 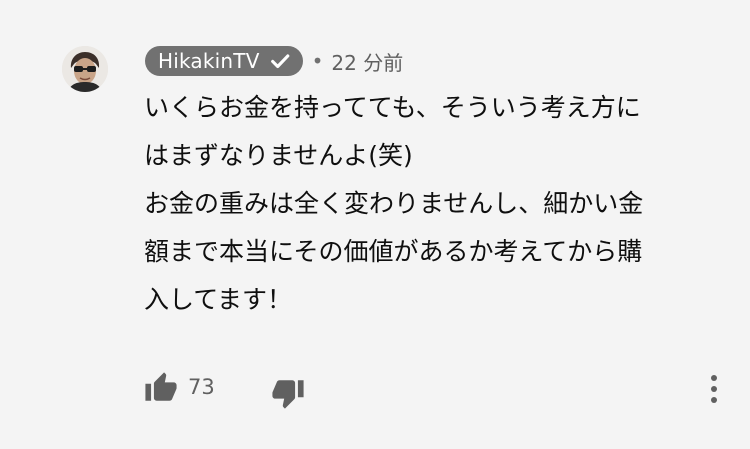 What do you see at coordinates (161, 388) in the screenshot?
I see `thumbs-up-icon` at bounding box center [161, 388].